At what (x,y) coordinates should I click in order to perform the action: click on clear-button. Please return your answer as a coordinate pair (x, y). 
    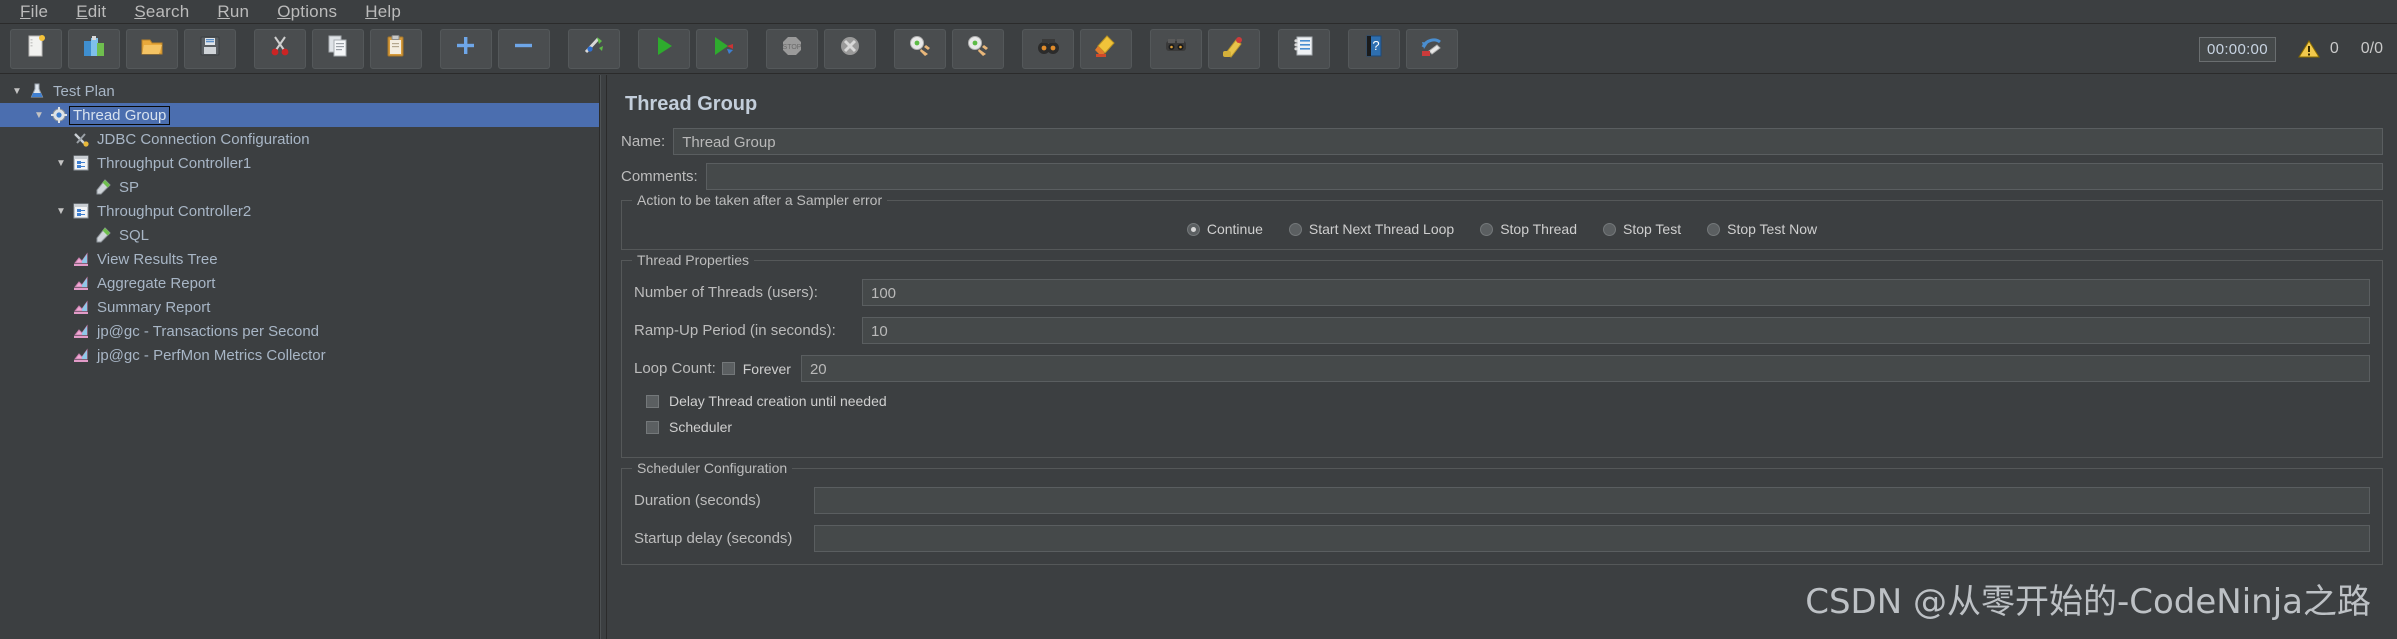
    Looking at the image, I should click on (1048, 48).